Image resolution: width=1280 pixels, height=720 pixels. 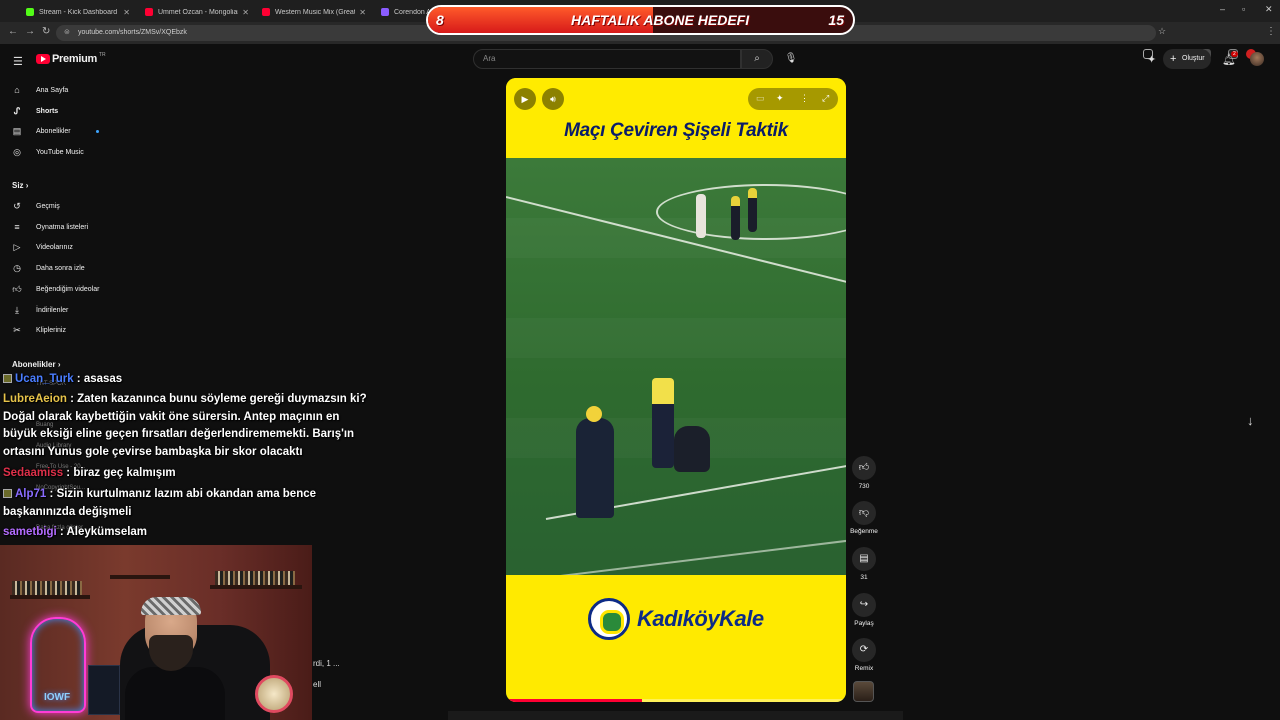 What do you see at coordinates (1271, 31) in the screenshot?
I see `menu-icon: ⋮` at bounding box center [1271, 31].